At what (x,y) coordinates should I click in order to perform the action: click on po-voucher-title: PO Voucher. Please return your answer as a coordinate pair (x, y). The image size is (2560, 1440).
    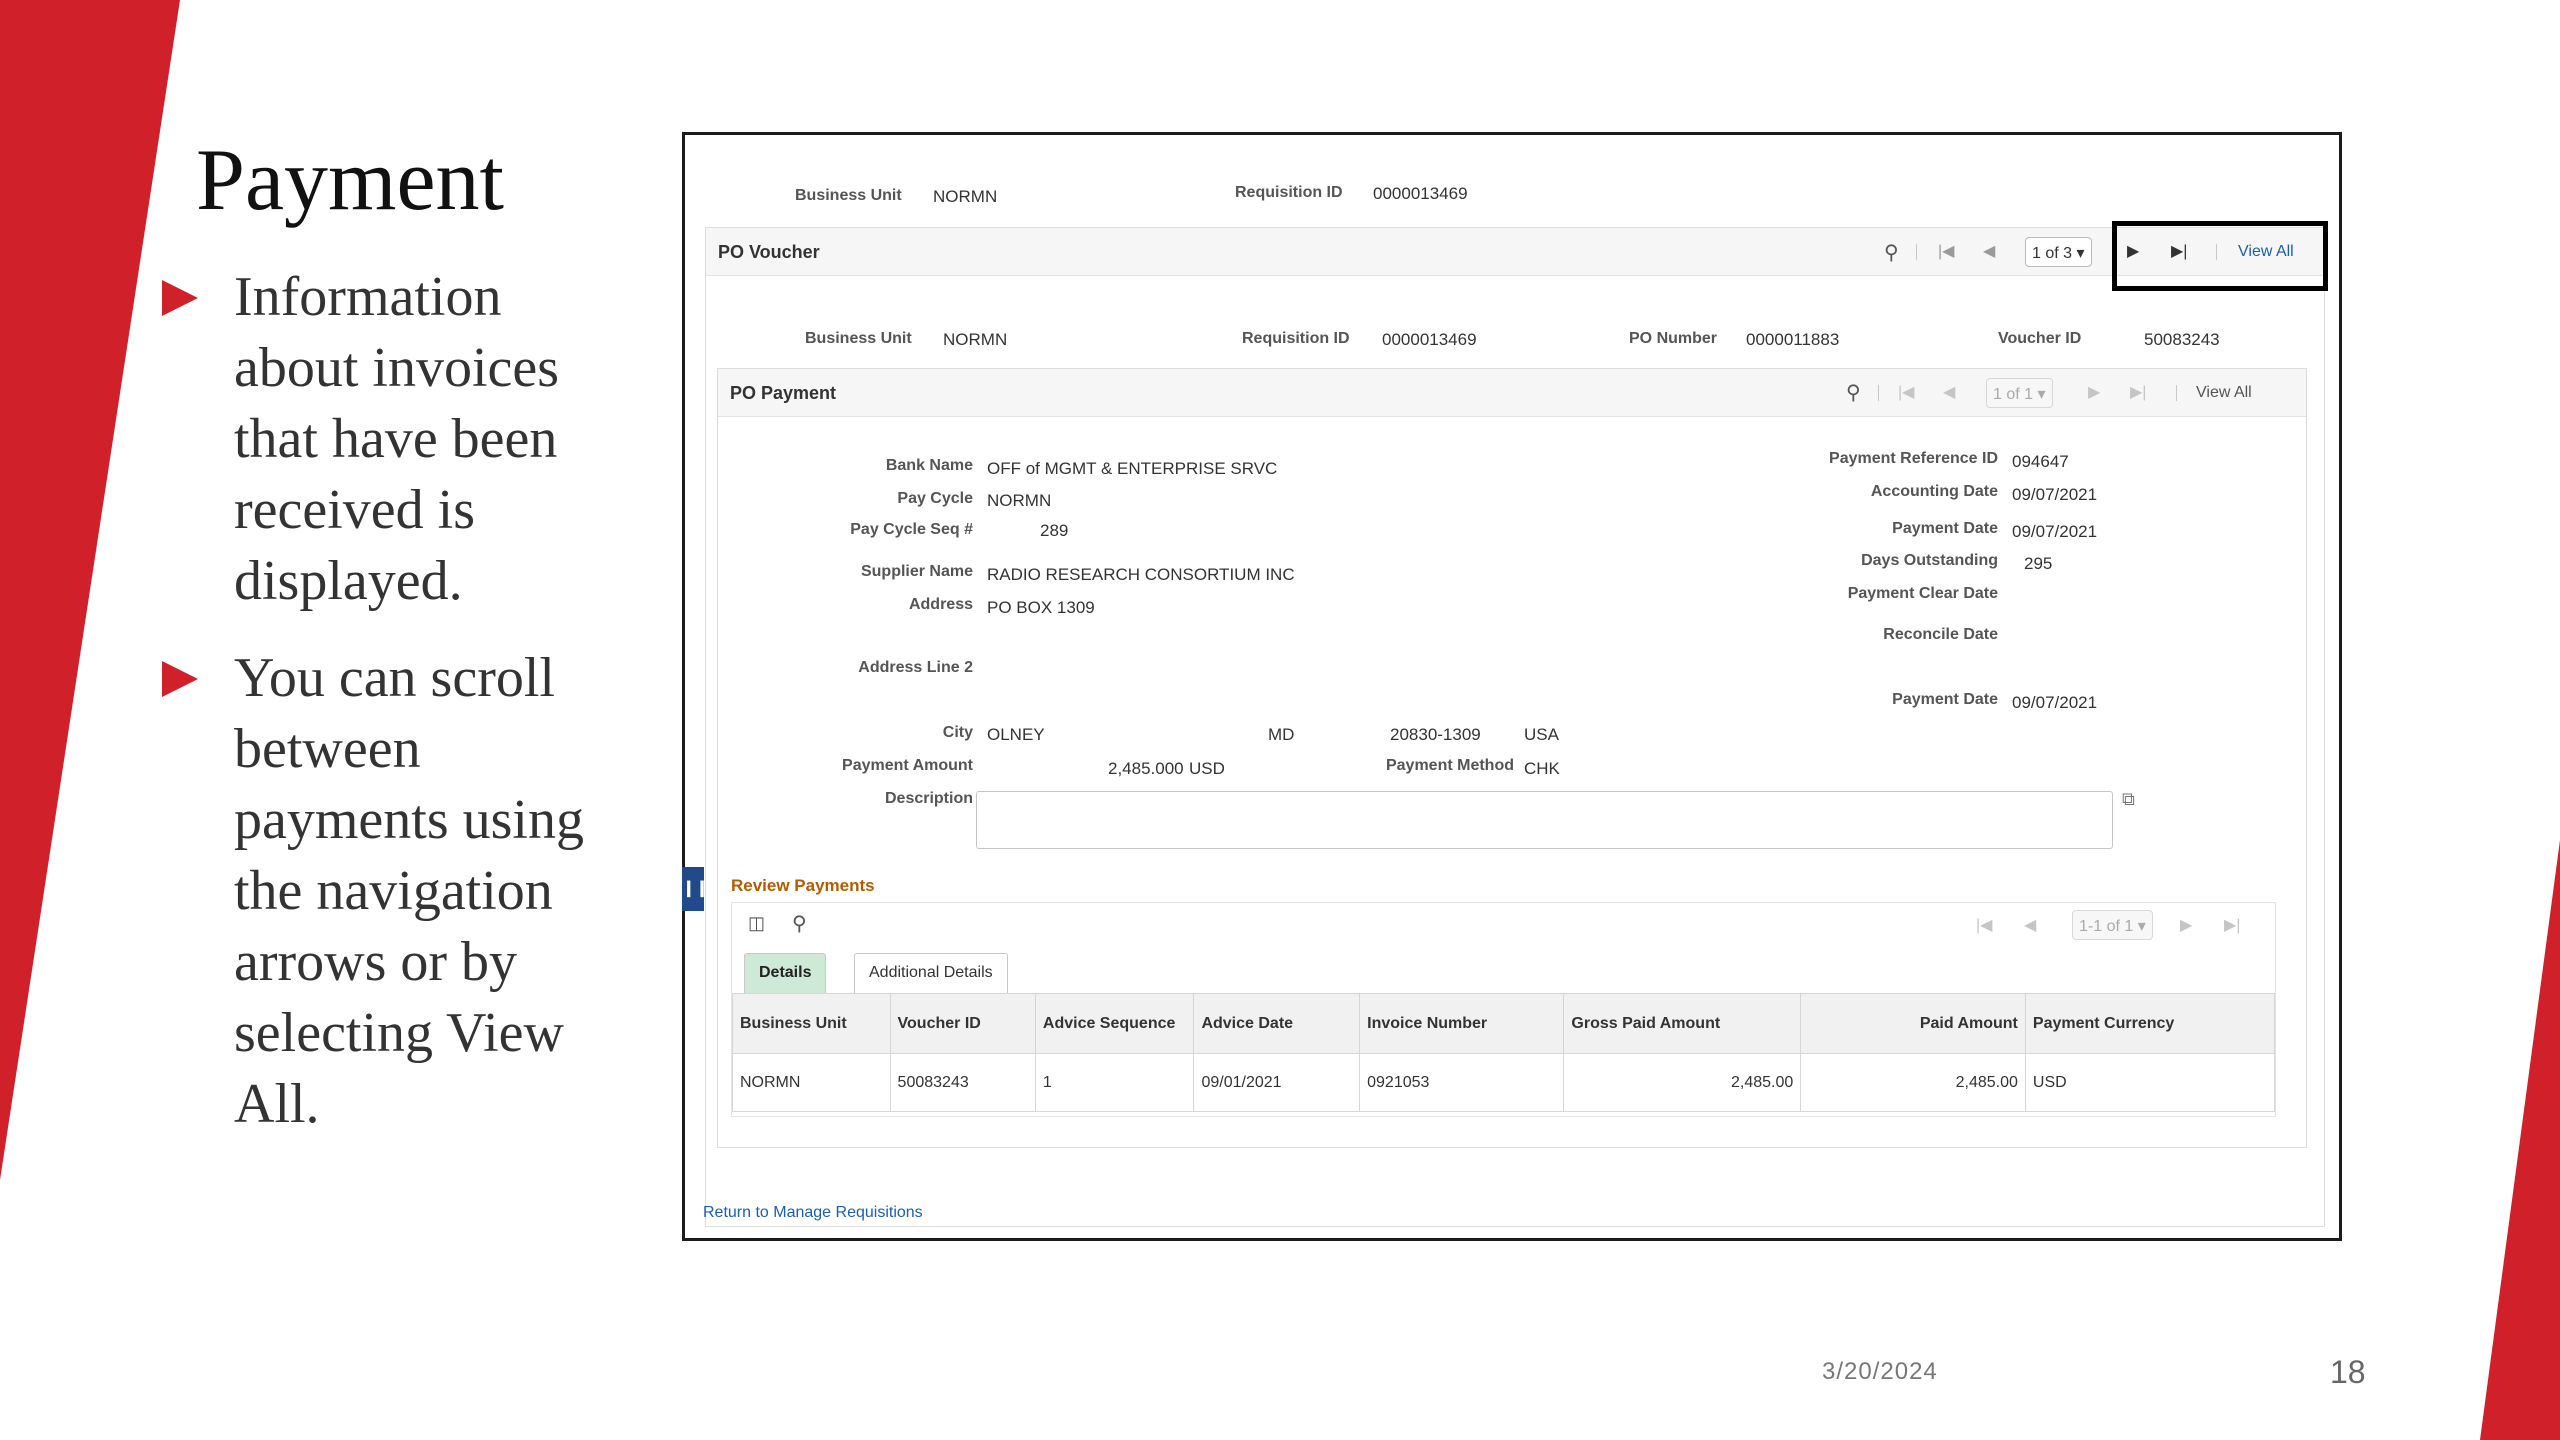
    Looking at the image, I should click on (769, 252).